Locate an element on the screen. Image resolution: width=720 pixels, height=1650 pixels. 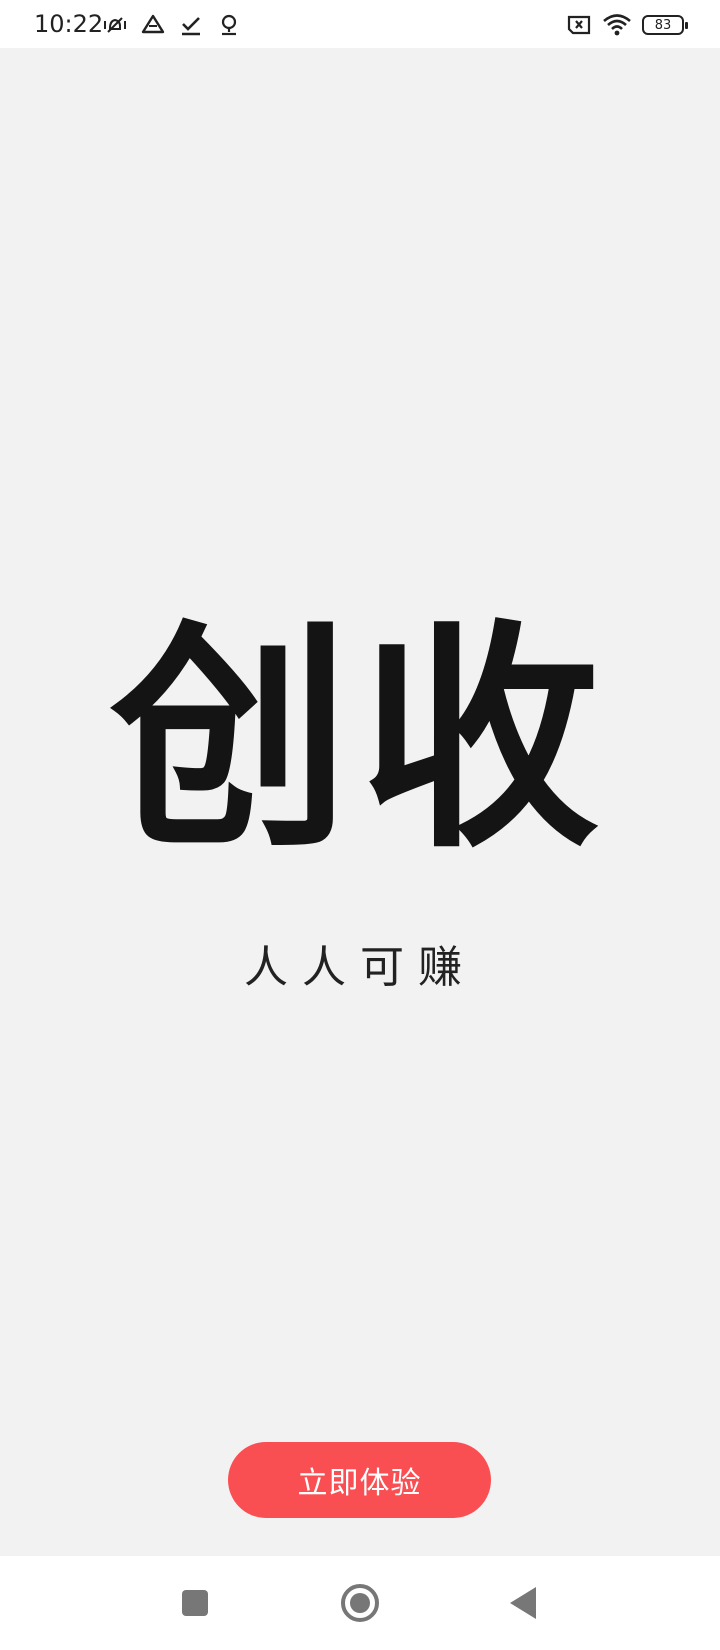
navigation-bar is located at coordinates (360, 1603).